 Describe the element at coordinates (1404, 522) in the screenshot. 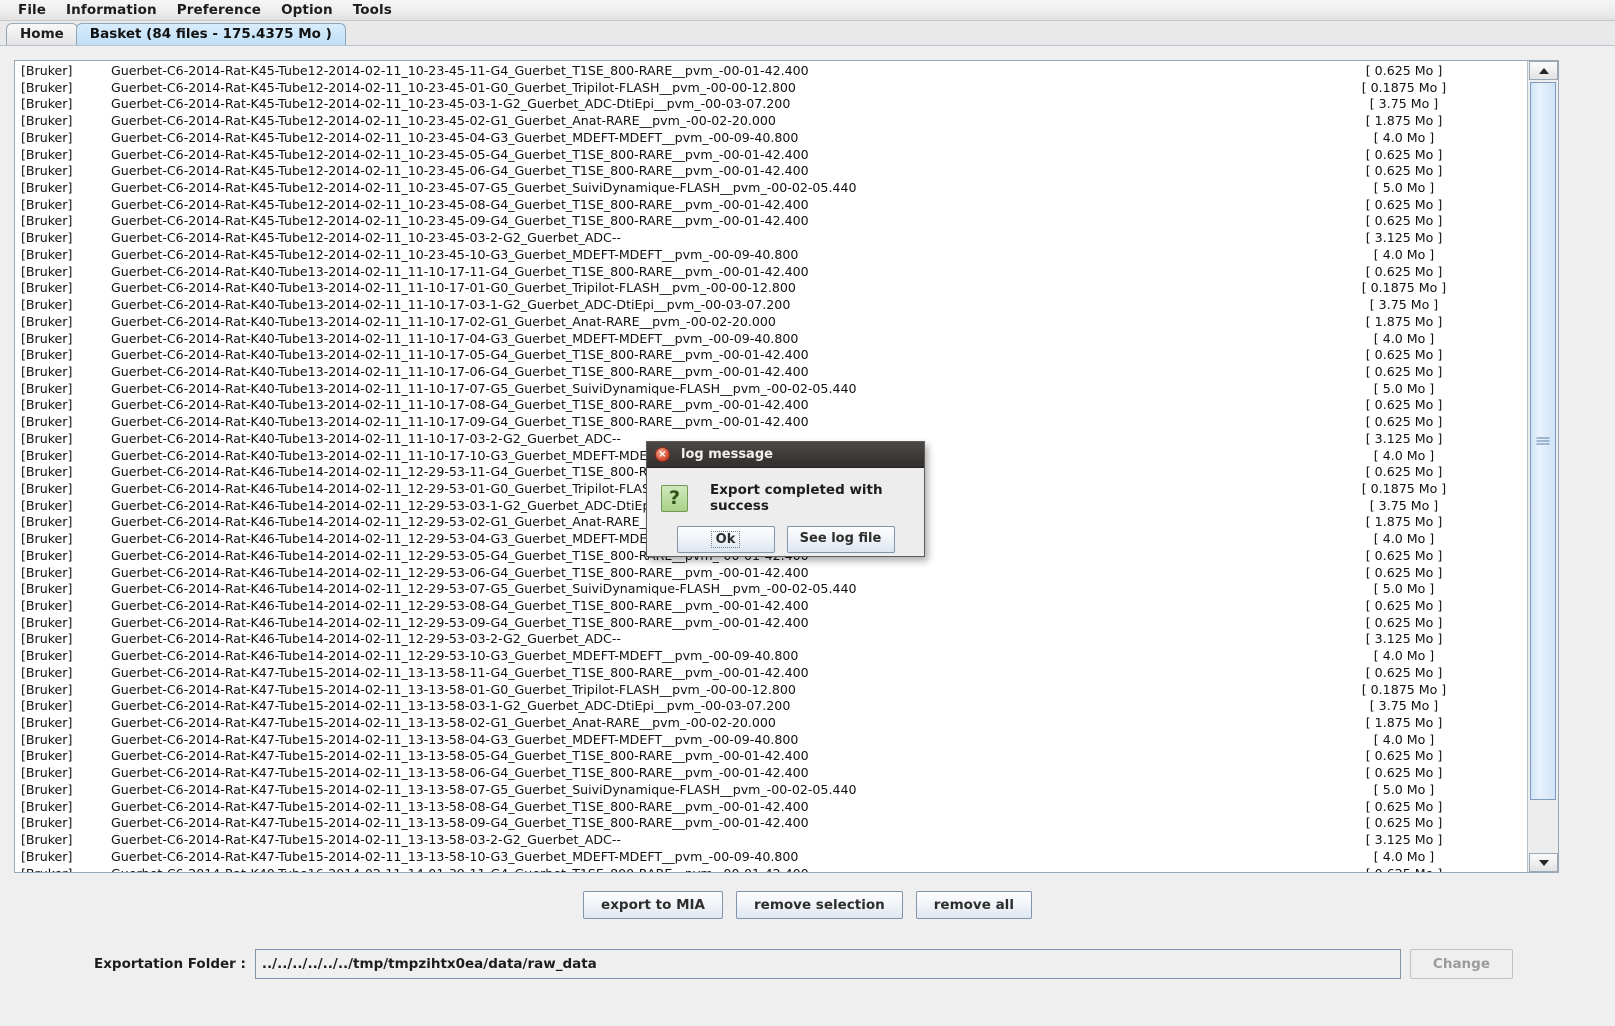

I see `row-size: [ 1.875 Mo ]` at that location.